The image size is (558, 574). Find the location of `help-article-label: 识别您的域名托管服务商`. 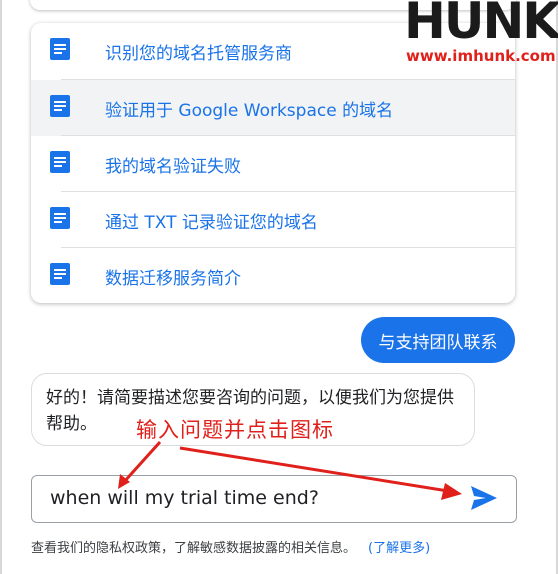

help-article-label: 识别您的域名托管服务商 is located at coordinates (198, 54).